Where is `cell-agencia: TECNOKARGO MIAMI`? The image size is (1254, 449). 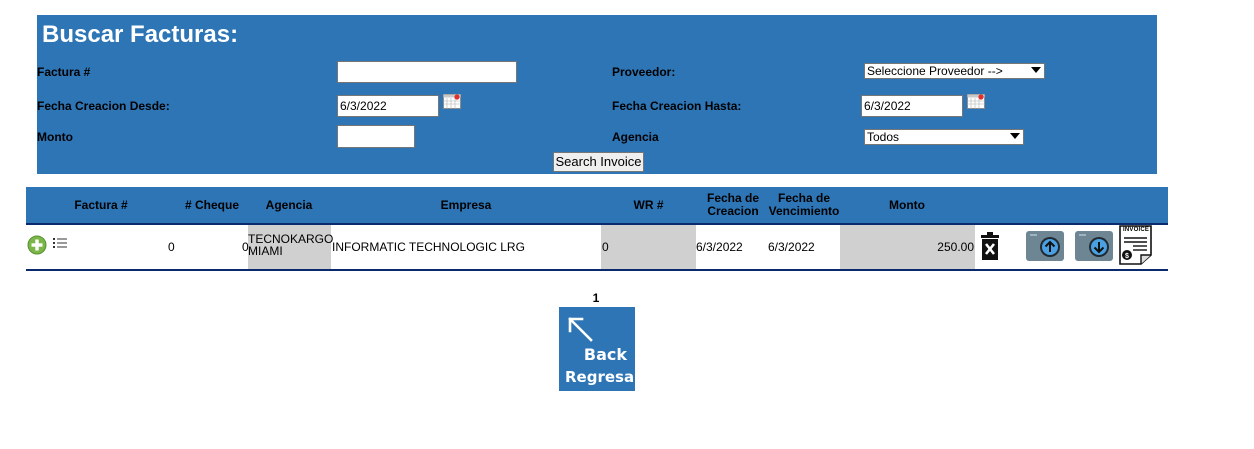 cell-agencia: TECNOKARGO MIAMI is located at coordinates (291, 245).